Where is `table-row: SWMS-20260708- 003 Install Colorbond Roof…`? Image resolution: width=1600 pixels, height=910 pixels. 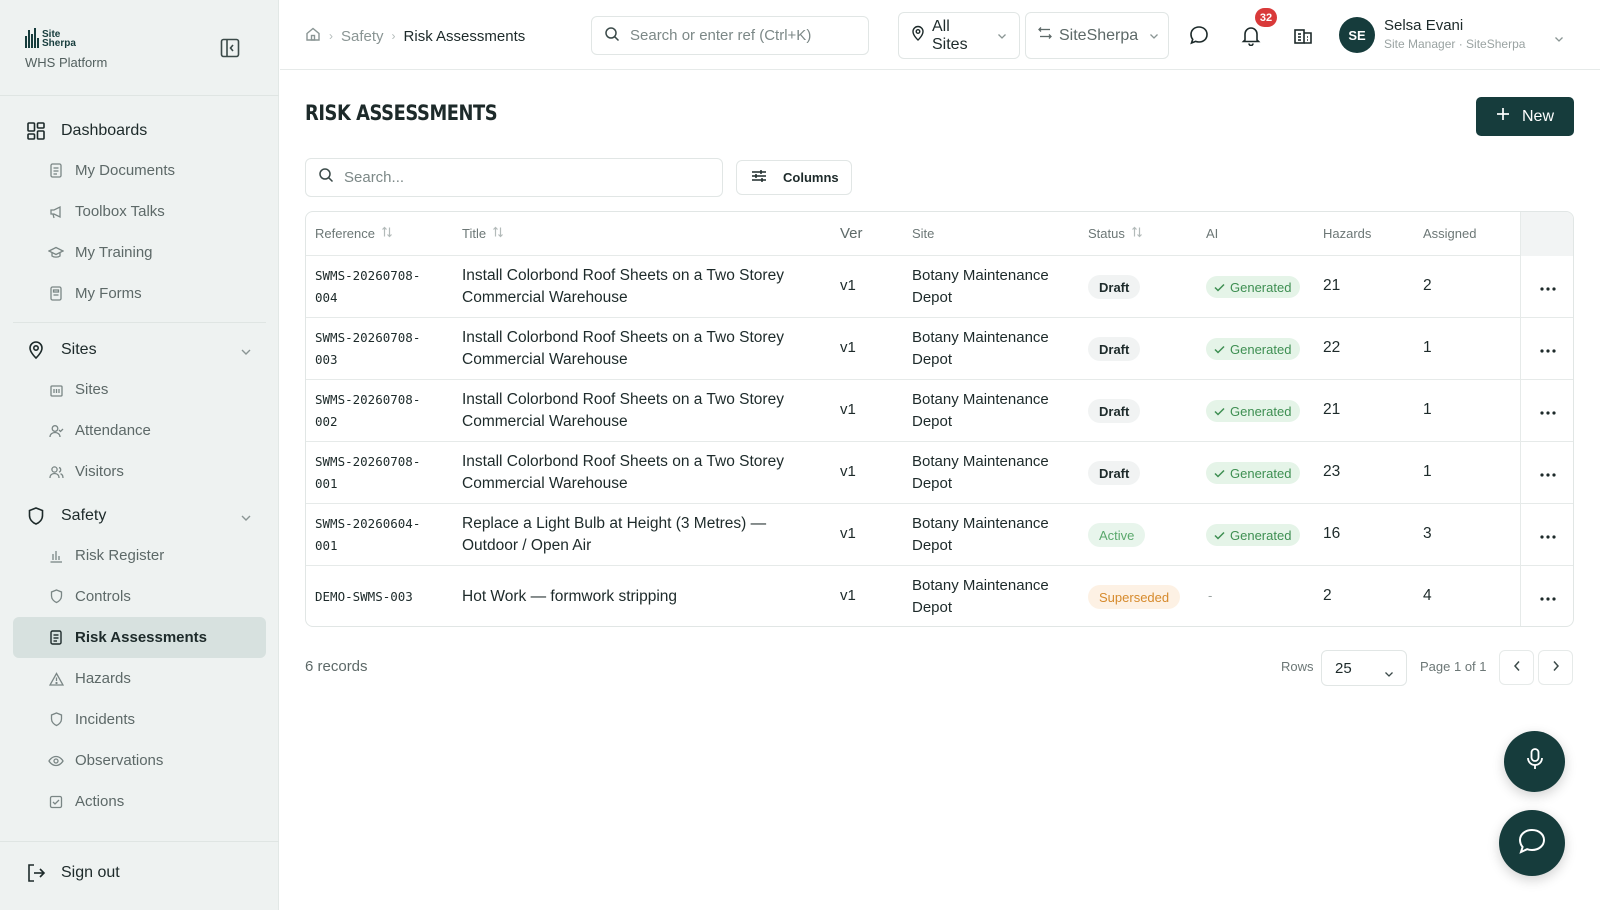 table-row: SWMS-20260708- 003 Install Colorbond Roof… is located at coordinates (939, 349).